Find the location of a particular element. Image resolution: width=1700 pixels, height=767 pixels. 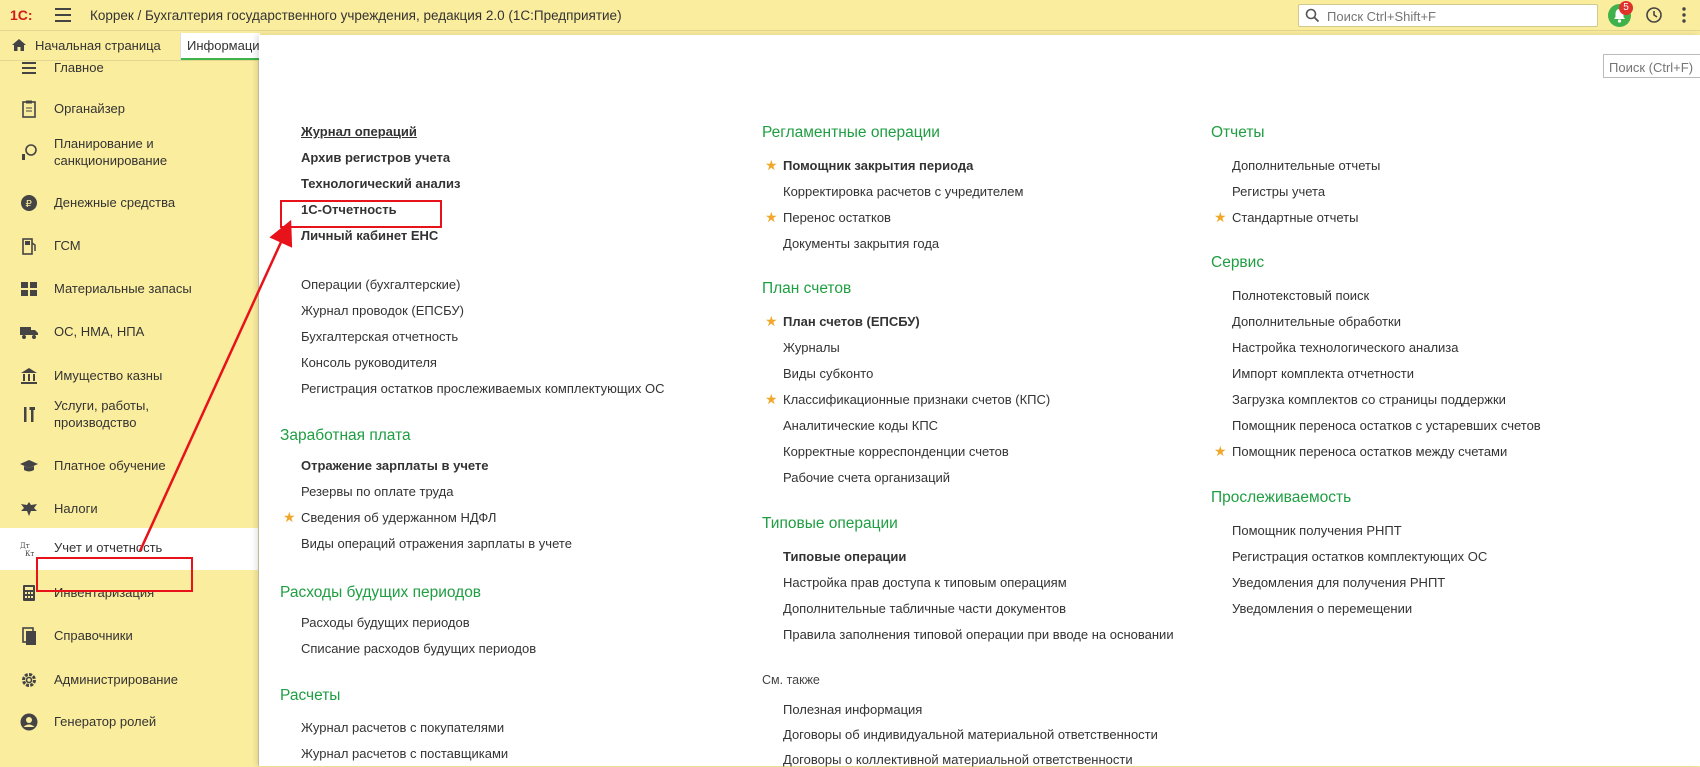

link-item: Расходы будущих периодов is located at coordinates (385, 622).